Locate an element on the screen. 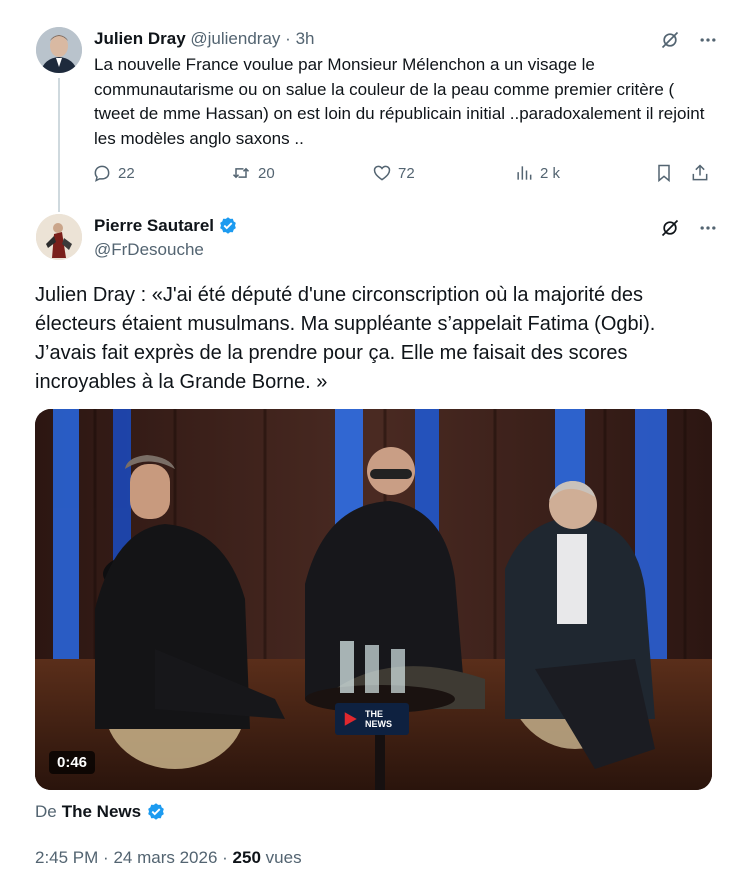 The image size is (732, 883). video-source: De The News is located at coordinates (100, 812).